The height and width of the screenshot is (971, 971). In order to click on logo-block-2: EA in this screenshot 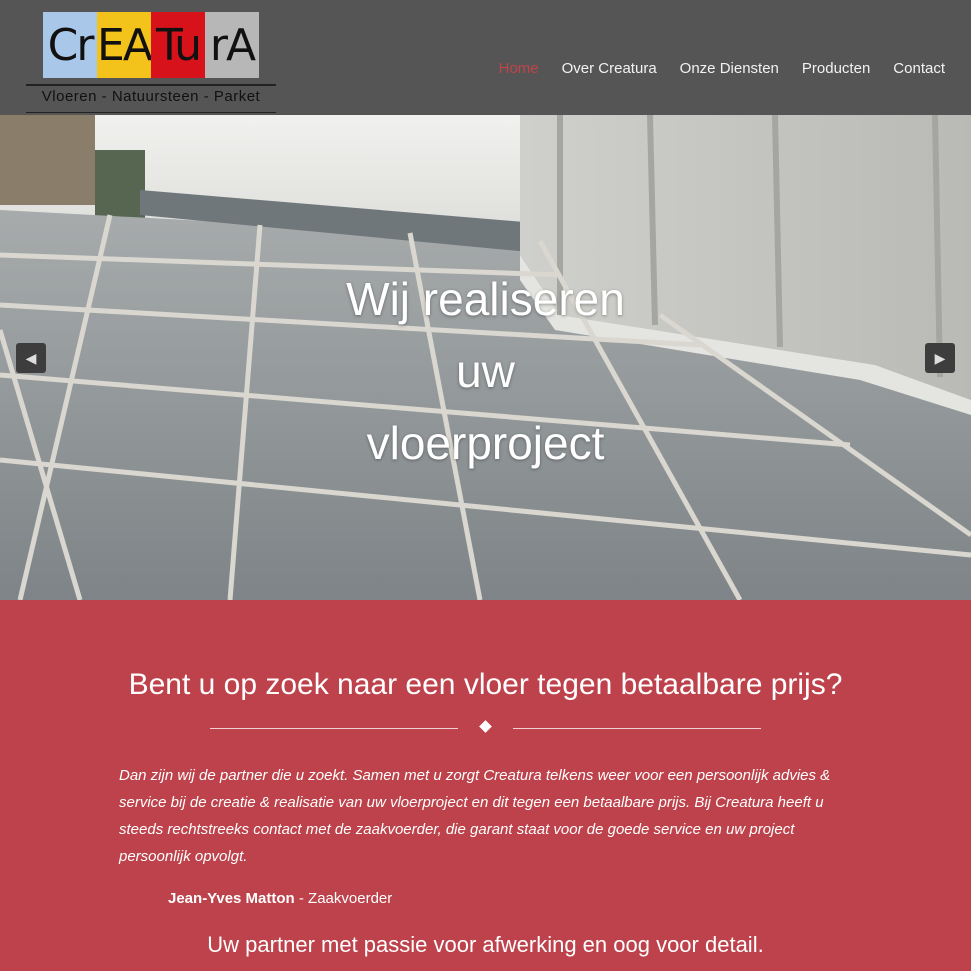, I will do `click(125, 45)`.